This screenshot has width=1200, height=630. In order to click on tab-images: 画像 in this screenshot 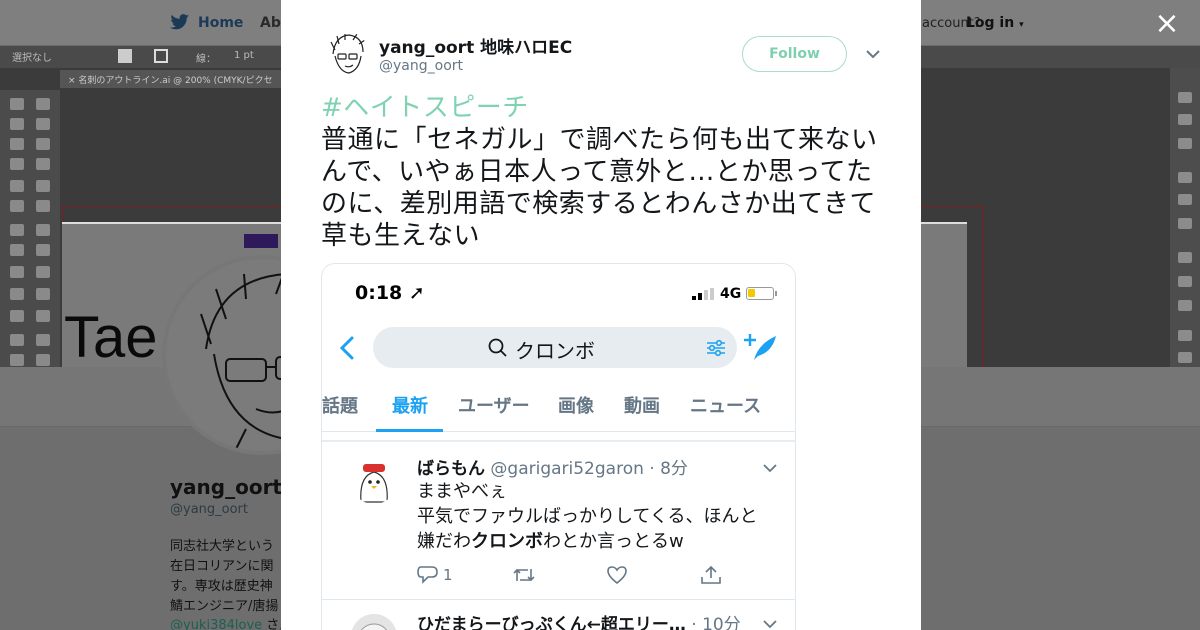, I will do `click(576, 405)`.